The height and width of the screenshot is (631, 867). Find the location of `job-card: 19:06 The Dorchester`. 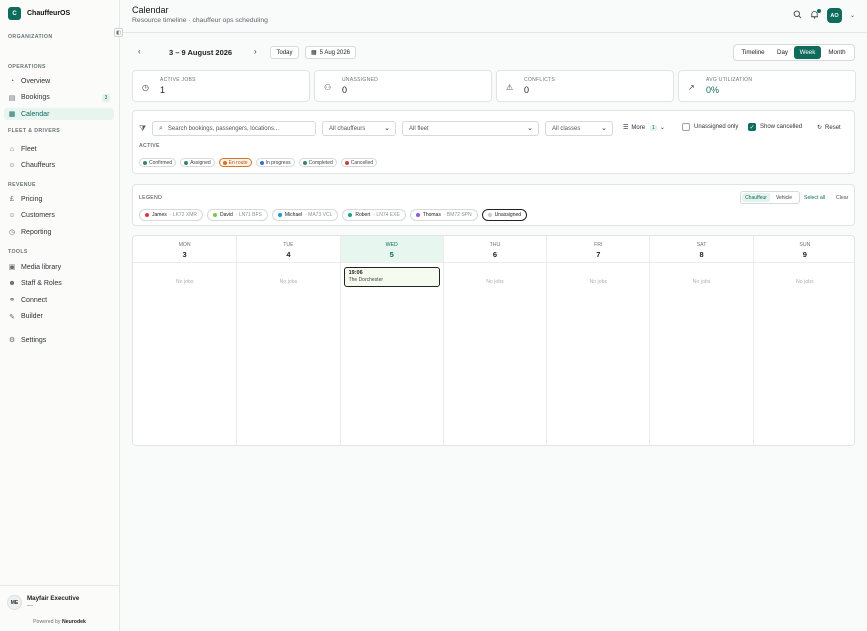

job-card: 19:06 The Dorchester is located at coordinates (391, 277).